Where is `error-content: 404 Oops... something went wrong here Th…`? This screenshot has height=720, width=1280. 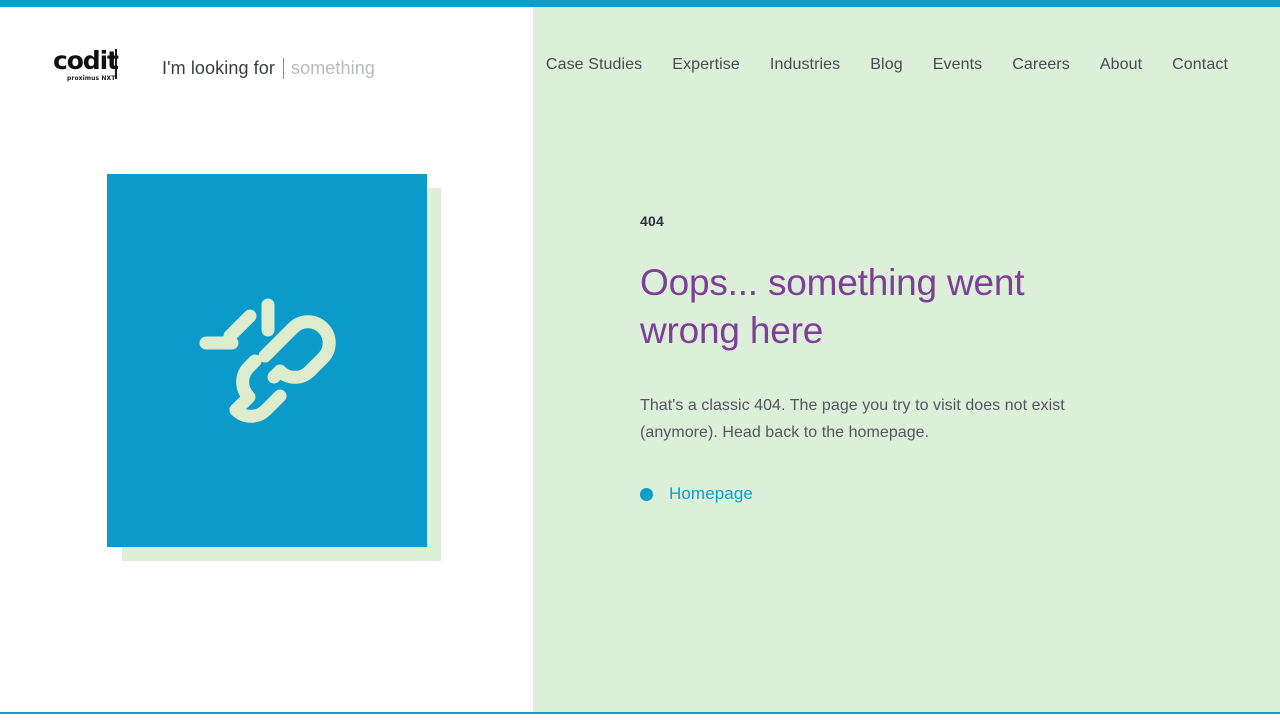
error-content: 404 Oops... something went wrong here Th… is located at coordinates (855, 358).